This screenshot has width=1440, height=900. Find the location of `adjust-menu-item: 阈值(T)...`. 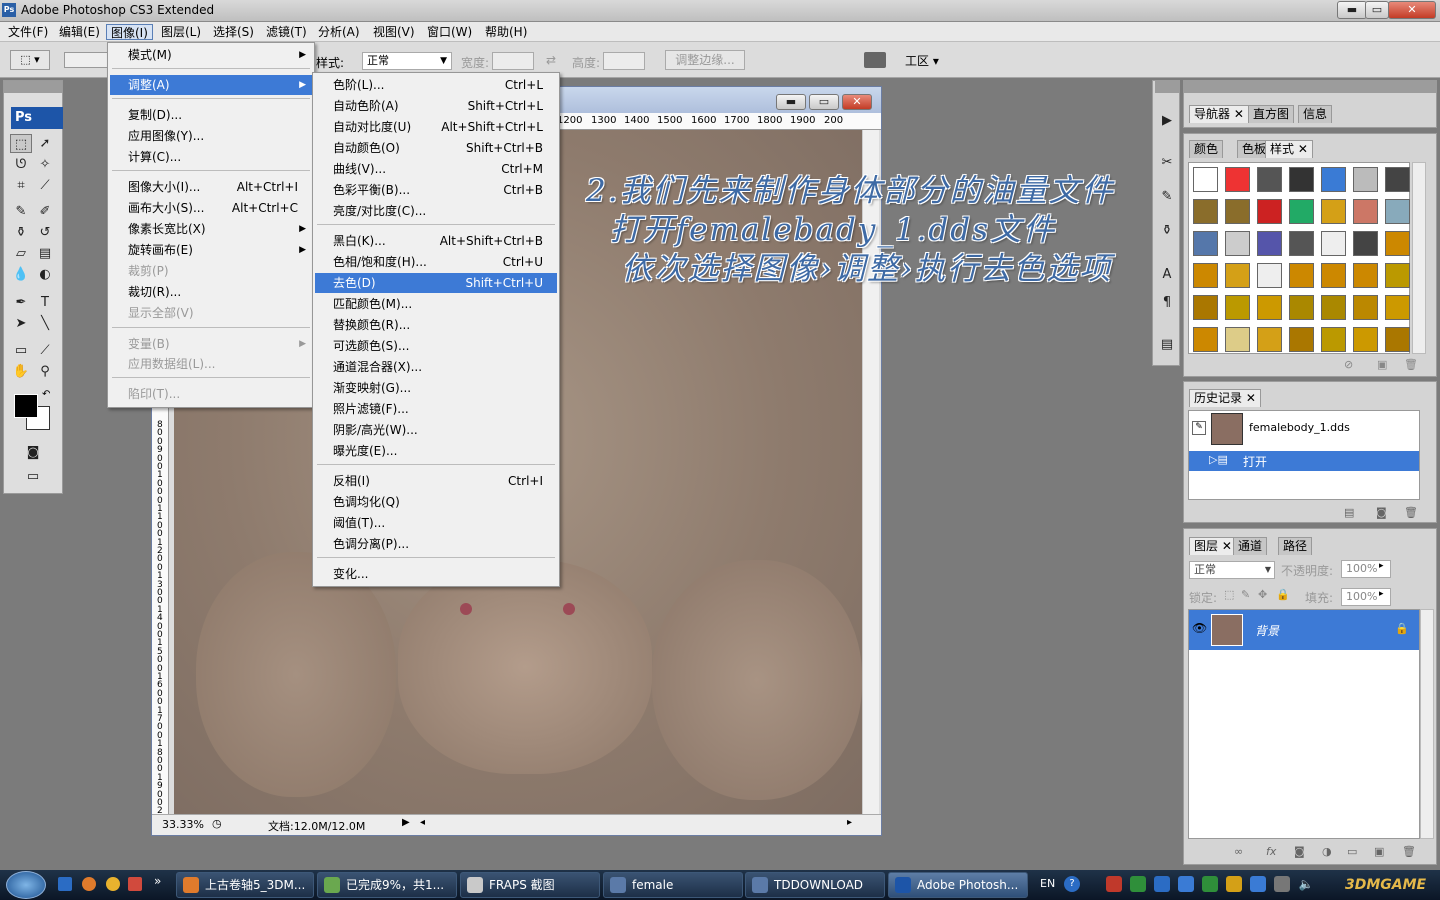

adjust-menu-item: 阈值(T)... is located at coordinates (436, 523).